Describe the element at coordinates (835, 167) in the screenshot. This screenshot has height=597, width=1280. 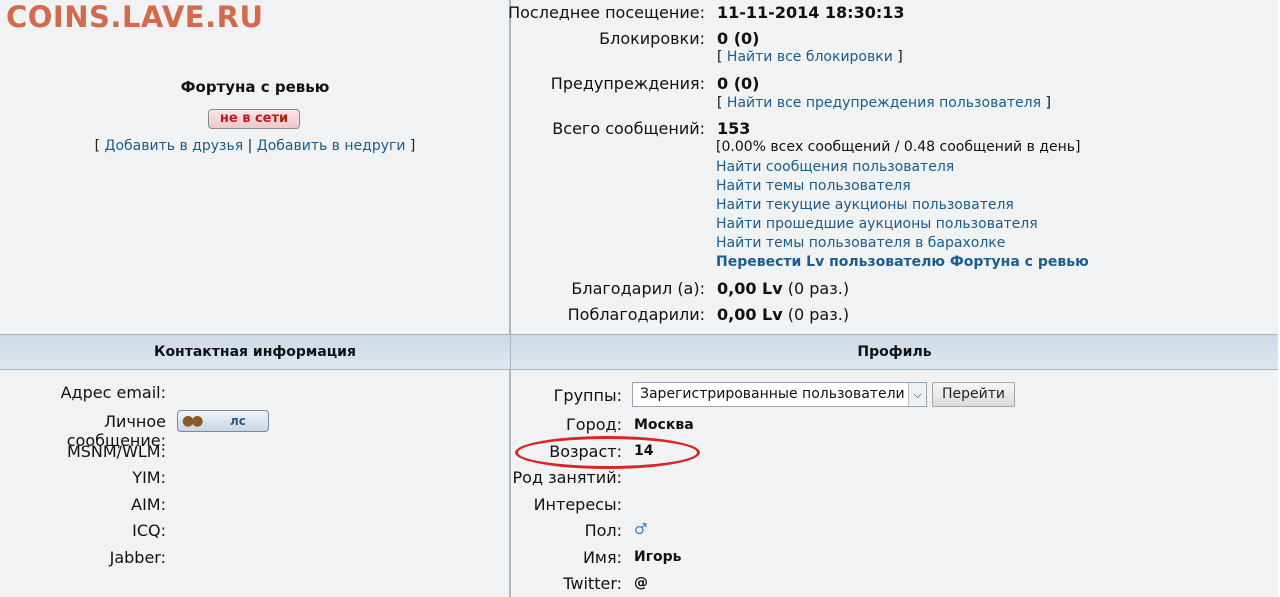
I see `find-posts-link: Найти сообщения пользователя` at that location.